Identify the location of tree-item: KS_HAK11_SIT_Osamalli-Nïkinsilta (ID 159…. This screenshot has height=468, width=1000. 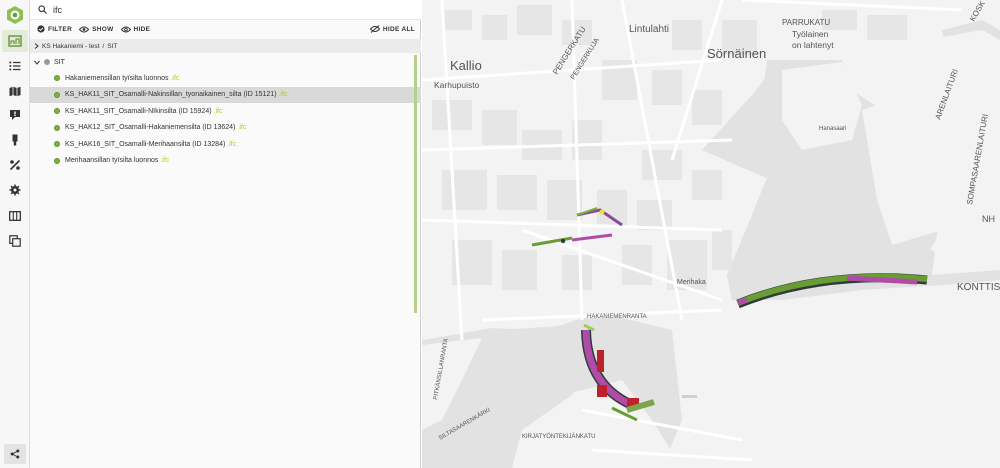
(225, 111).